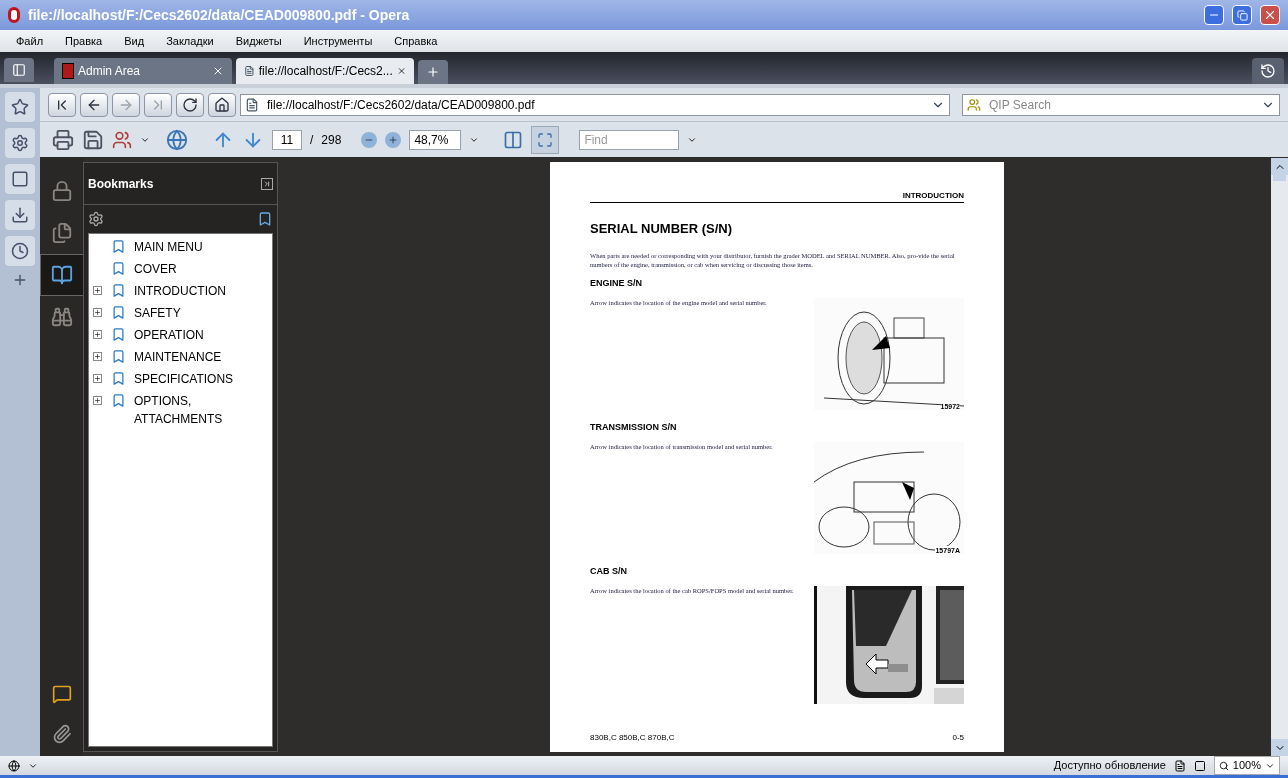  I want to click on bookmark-item: COVER, so click(199, 269).